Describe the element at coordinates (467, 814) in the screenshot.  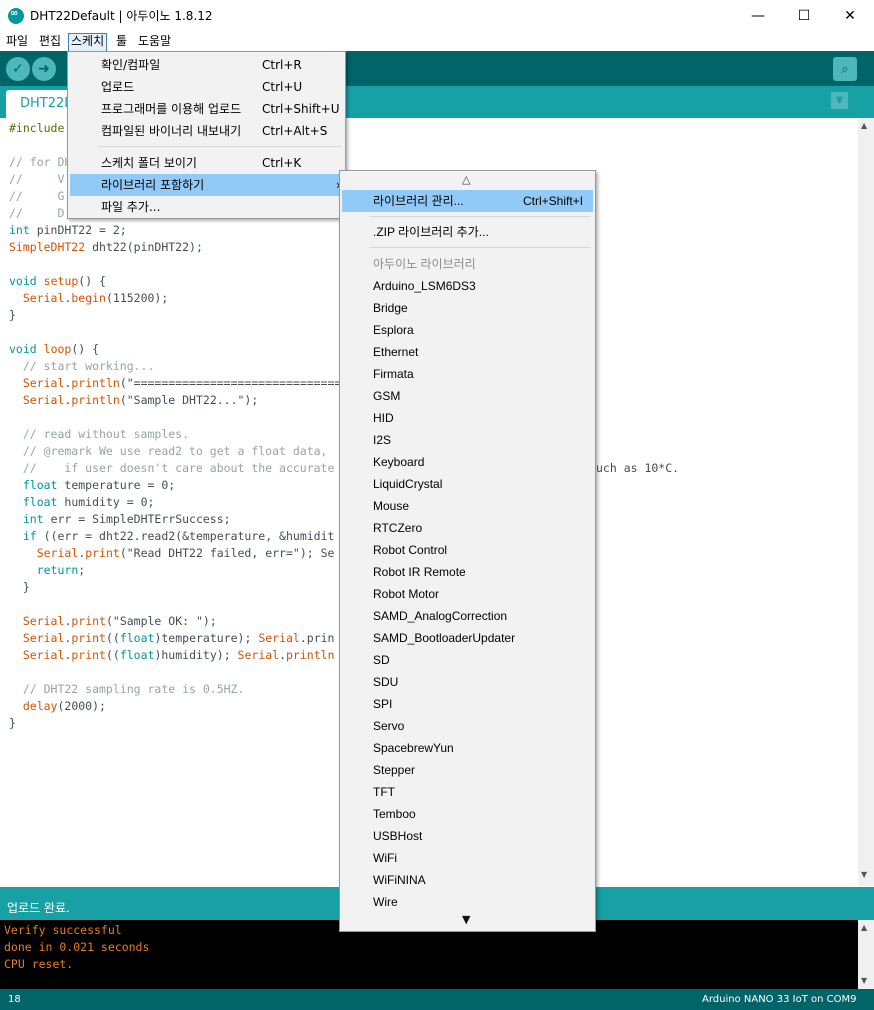
I see `library-item: Temboo` at that location.